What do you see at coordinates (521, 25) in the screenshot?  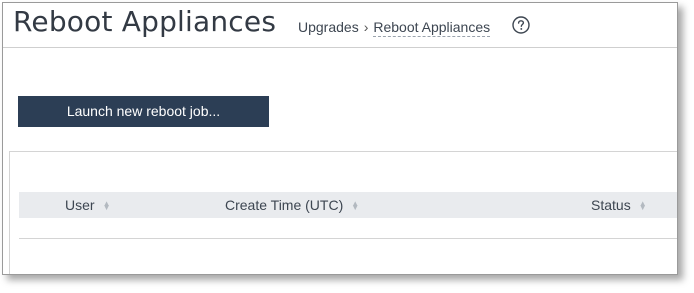 I see `question-circle-icon` at bounding box center [521, 25].